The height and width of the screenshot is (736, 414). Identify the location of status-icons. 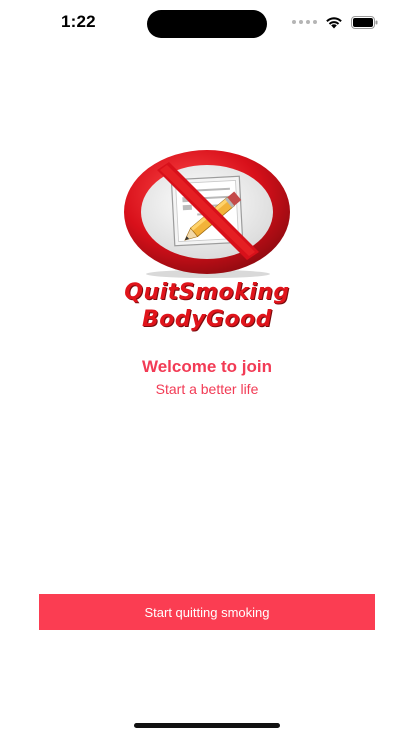
(335, 22).